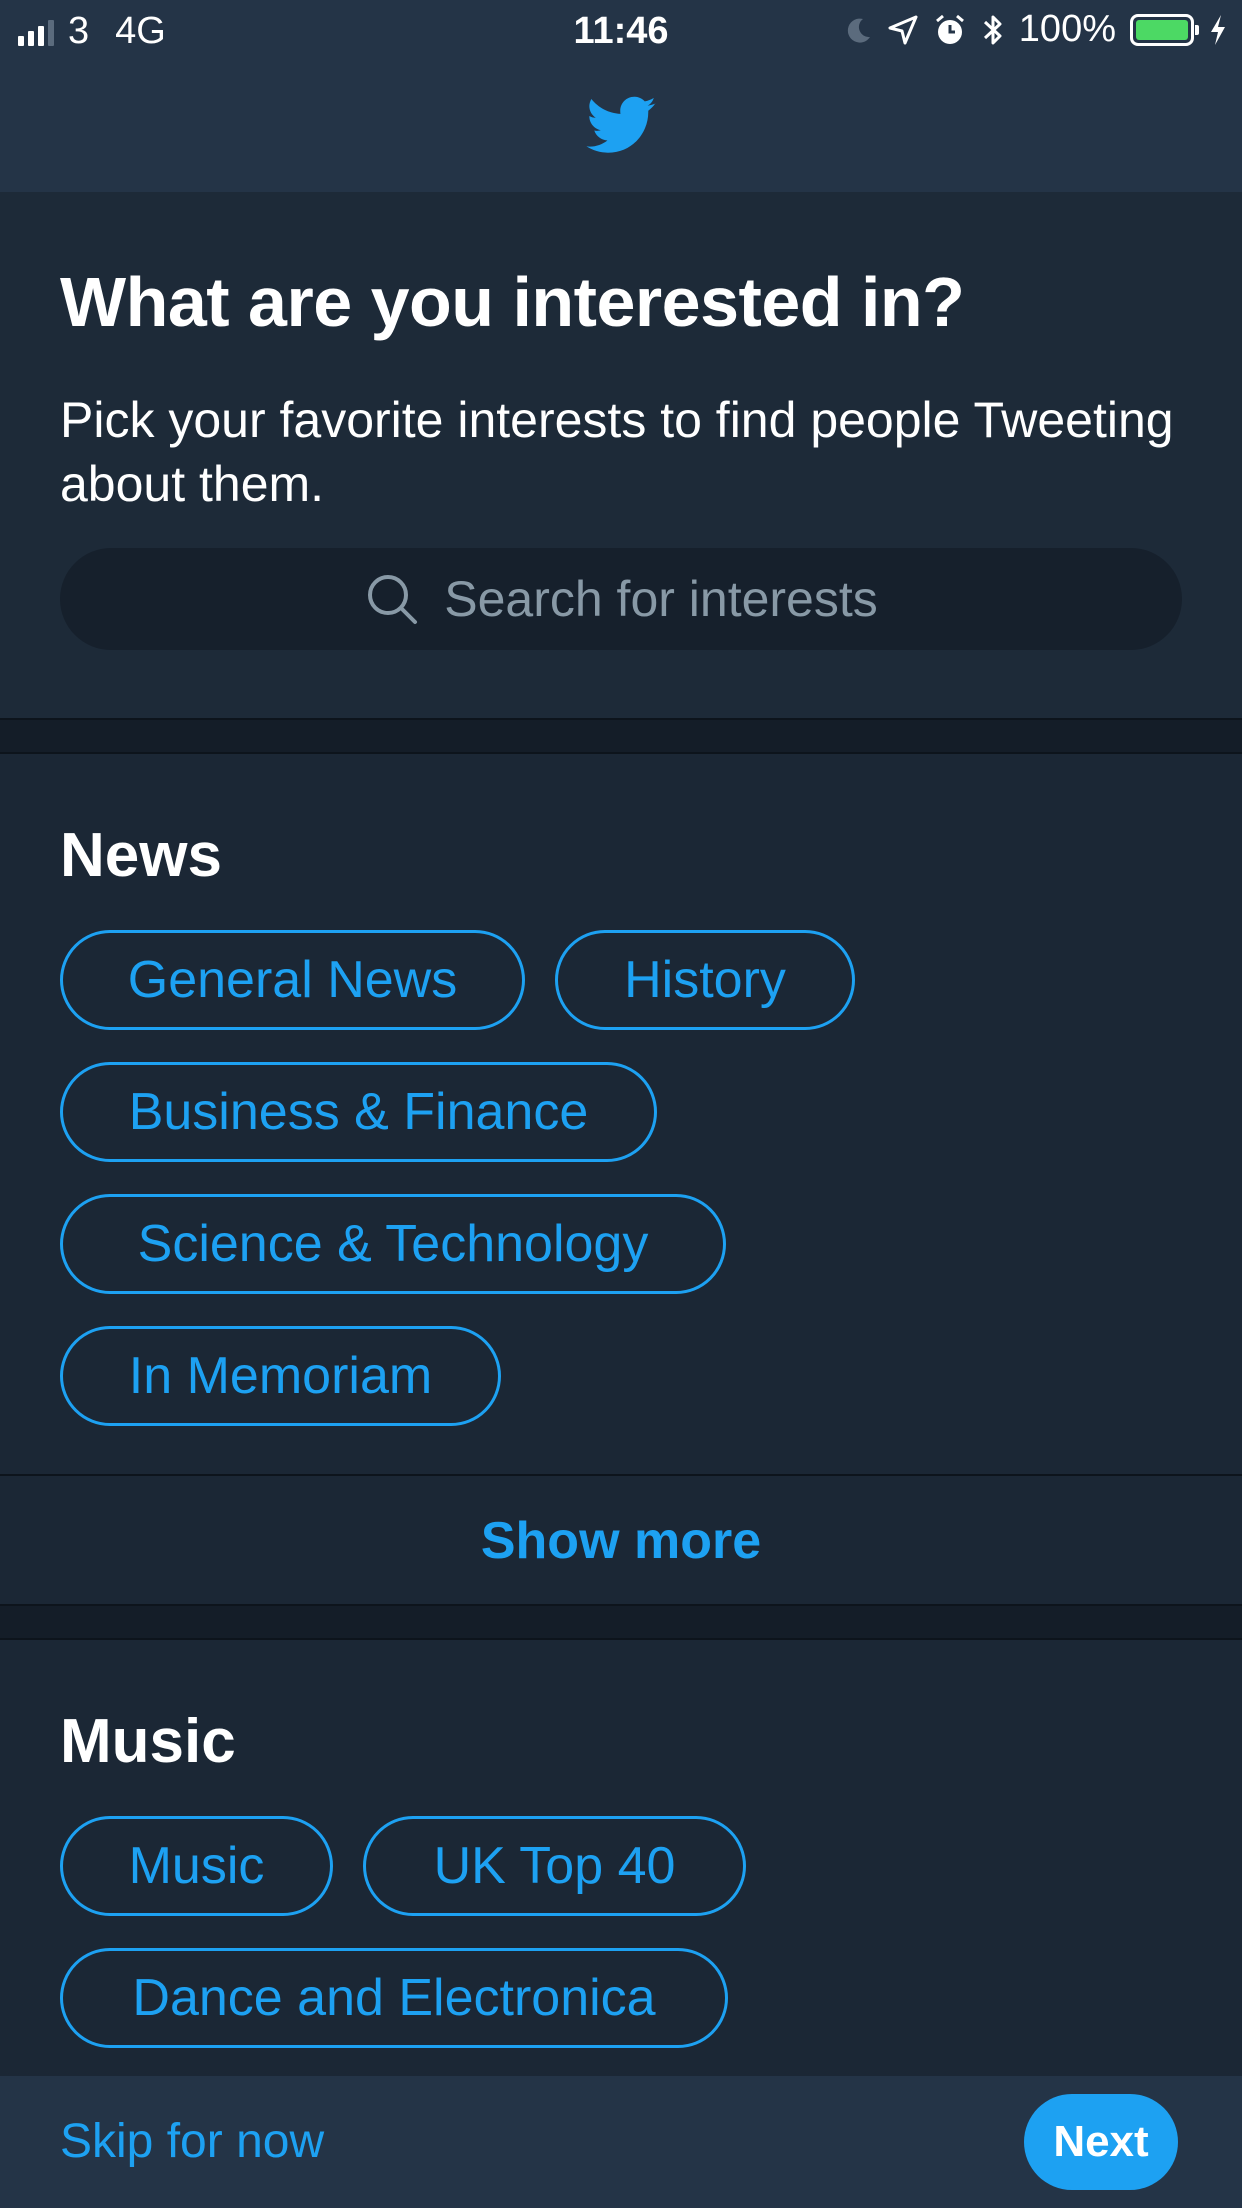 The width and height of the screenshot is (1242, 2208). Describe the element at coordinates (292, 980) in the screenshot. I see `interest-pill: General News` at that location.